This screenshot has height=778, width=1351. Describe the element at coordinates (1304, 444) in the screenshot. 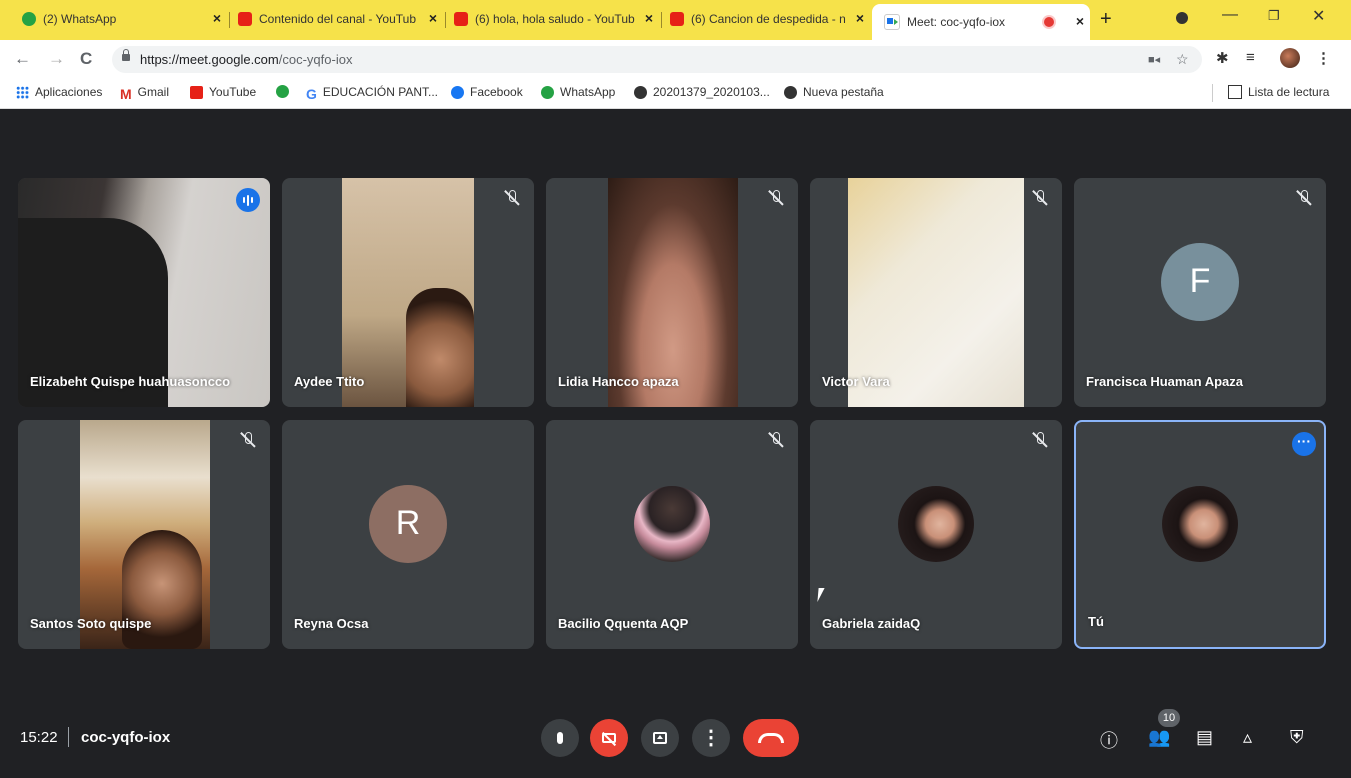

I see `more-options-icon: ···` at that location.